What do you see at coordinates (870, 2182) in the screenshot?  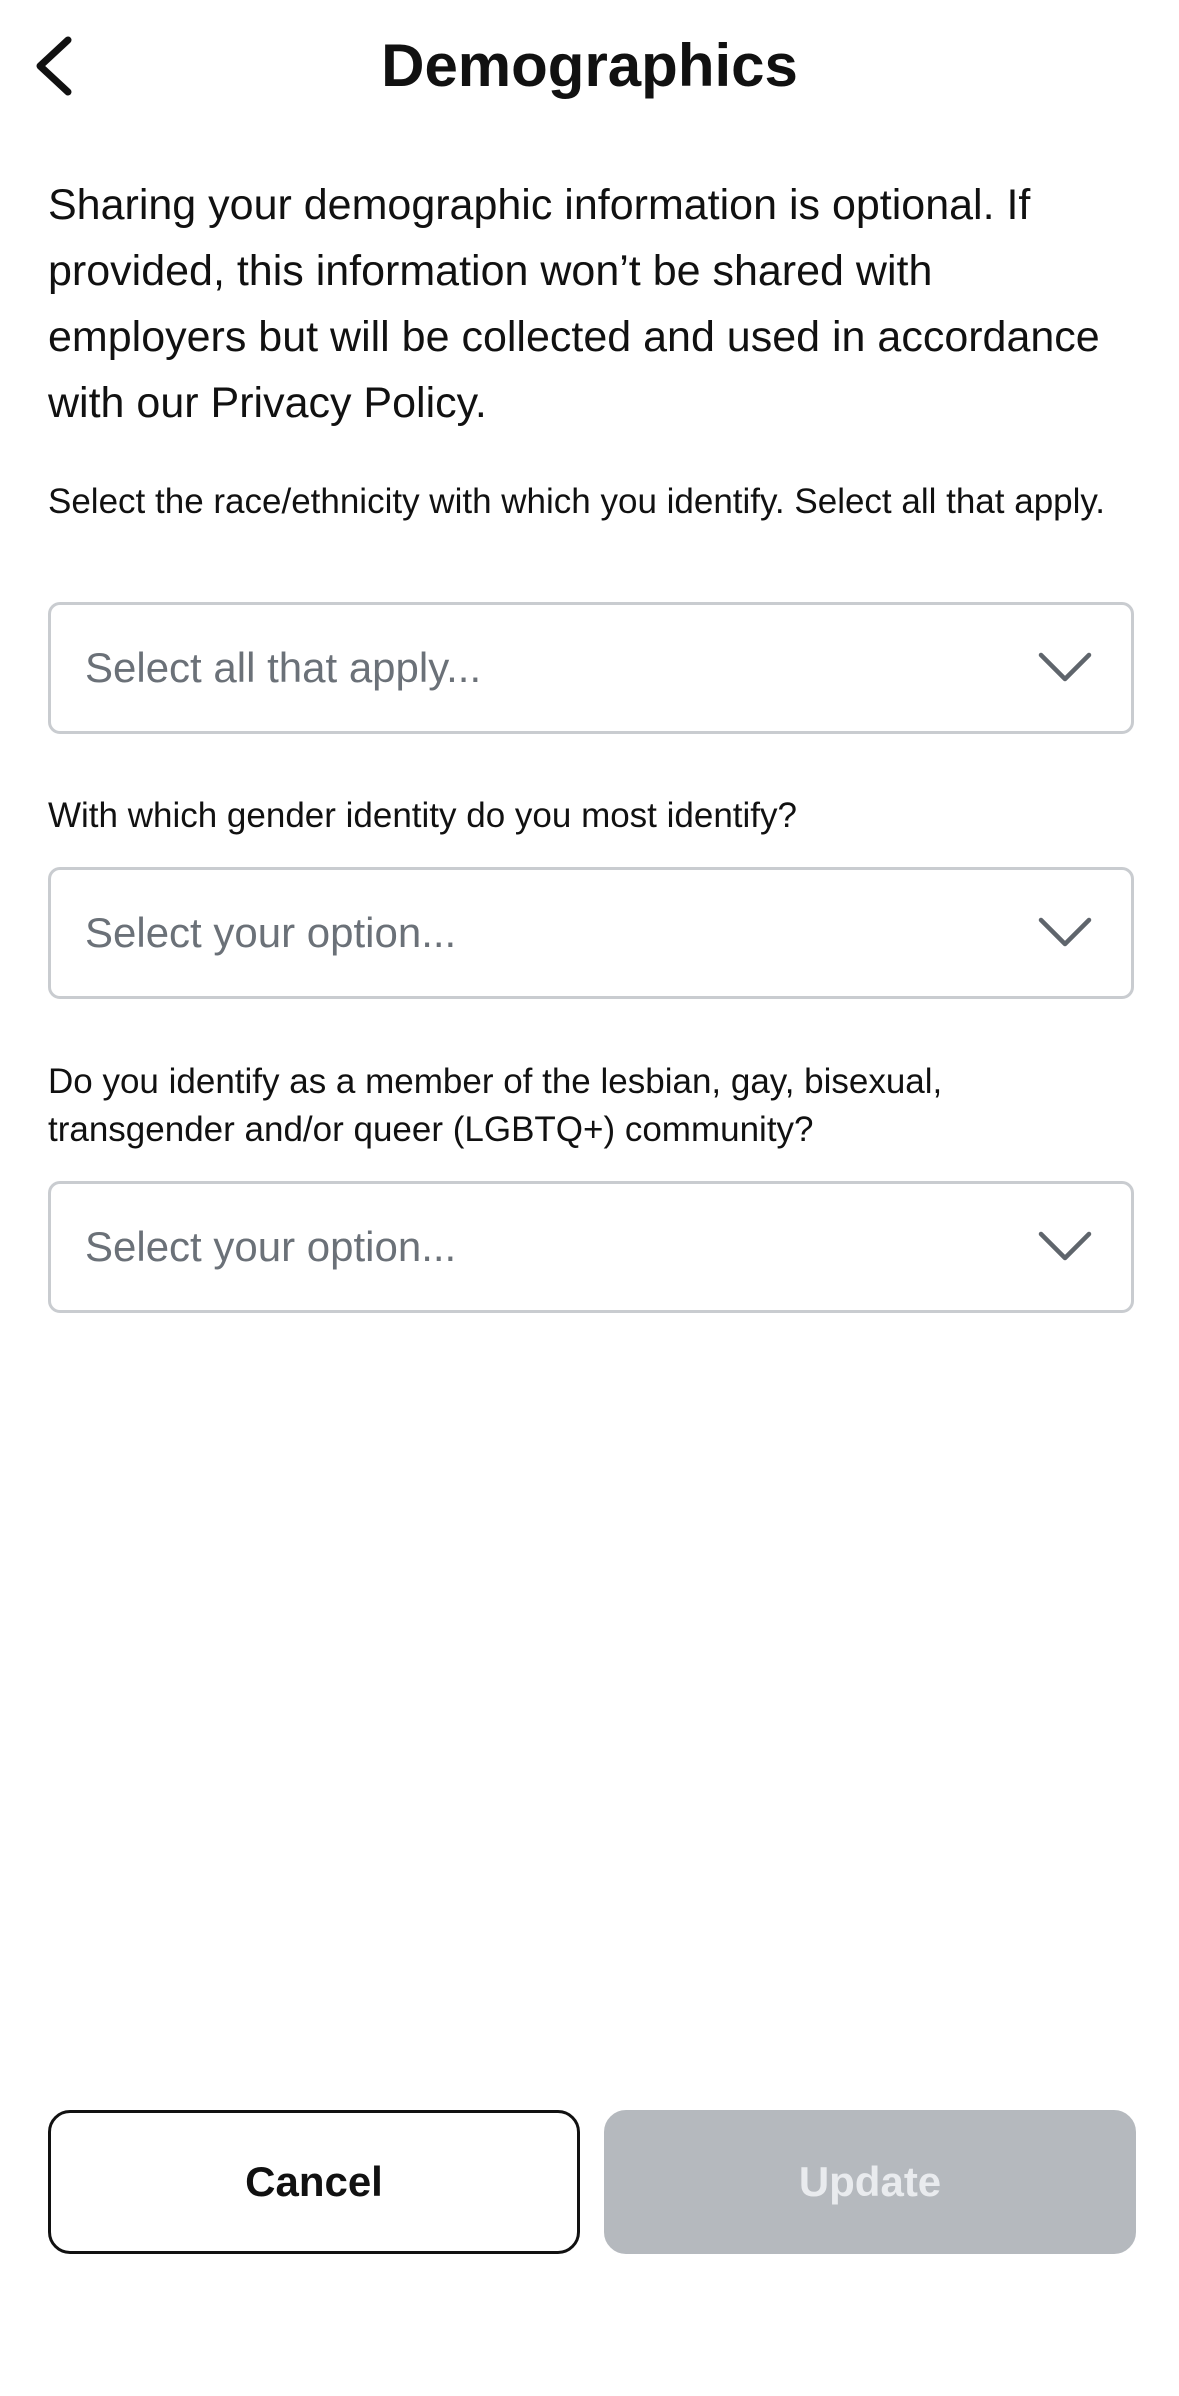 I see `update-button: Update` at bounding box center [870, 2182].